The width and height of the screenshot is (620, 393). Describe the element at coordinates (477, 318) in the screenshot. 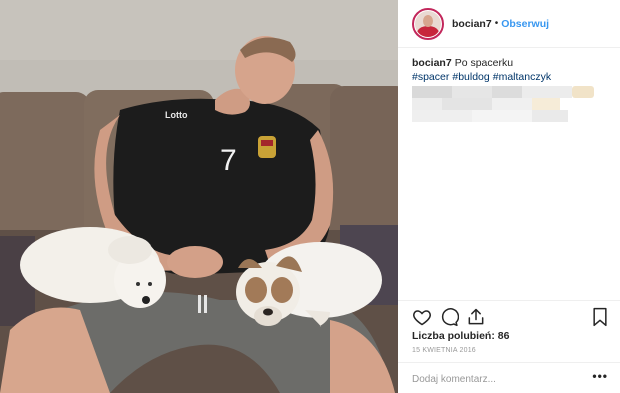

I see `share-icon` at that location.